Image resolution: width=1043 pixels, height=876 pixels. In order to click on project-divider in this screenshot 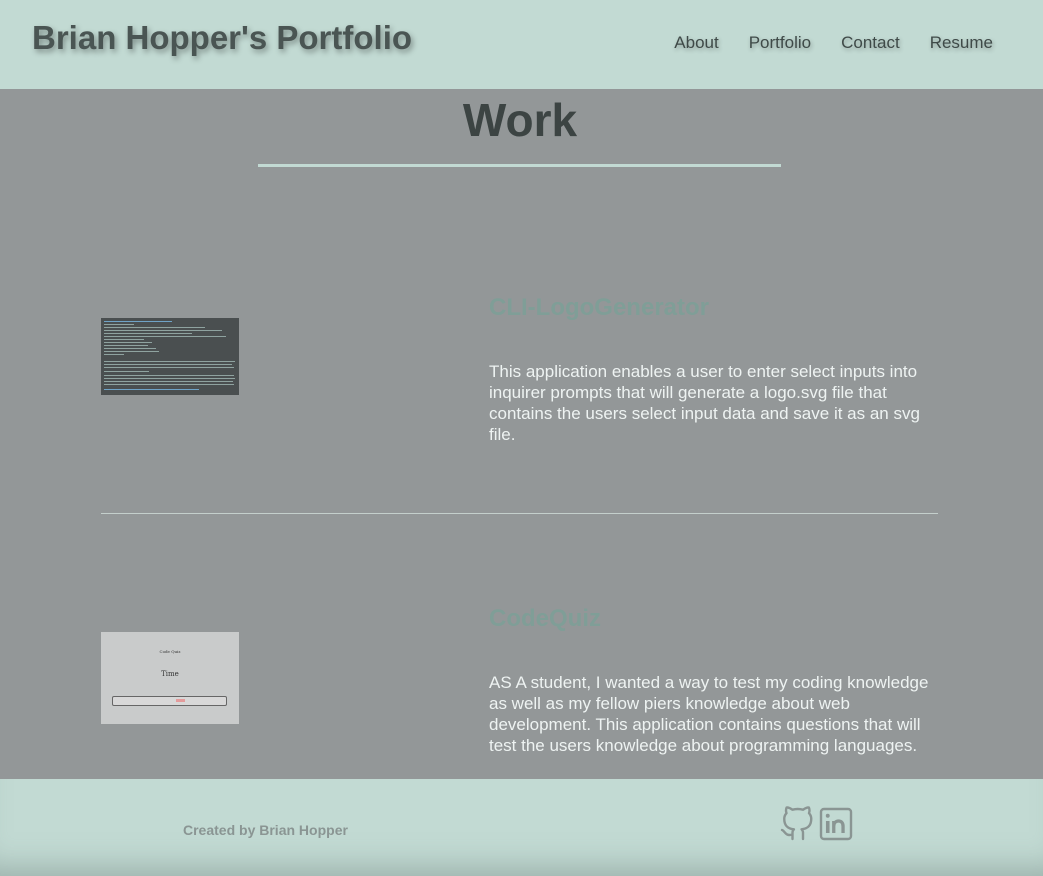, I will do `click(519, 513)`.